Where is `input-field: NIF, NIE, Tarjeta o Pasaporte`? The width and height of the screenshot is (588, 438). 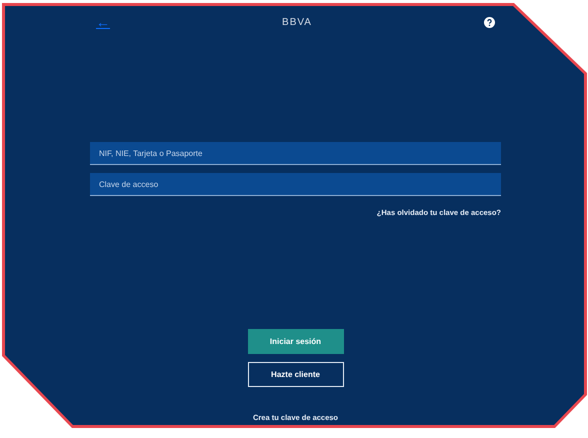 input-field: NIF, NIE, Tarjeta o Pasaporte is located at coordinates (295, 153).